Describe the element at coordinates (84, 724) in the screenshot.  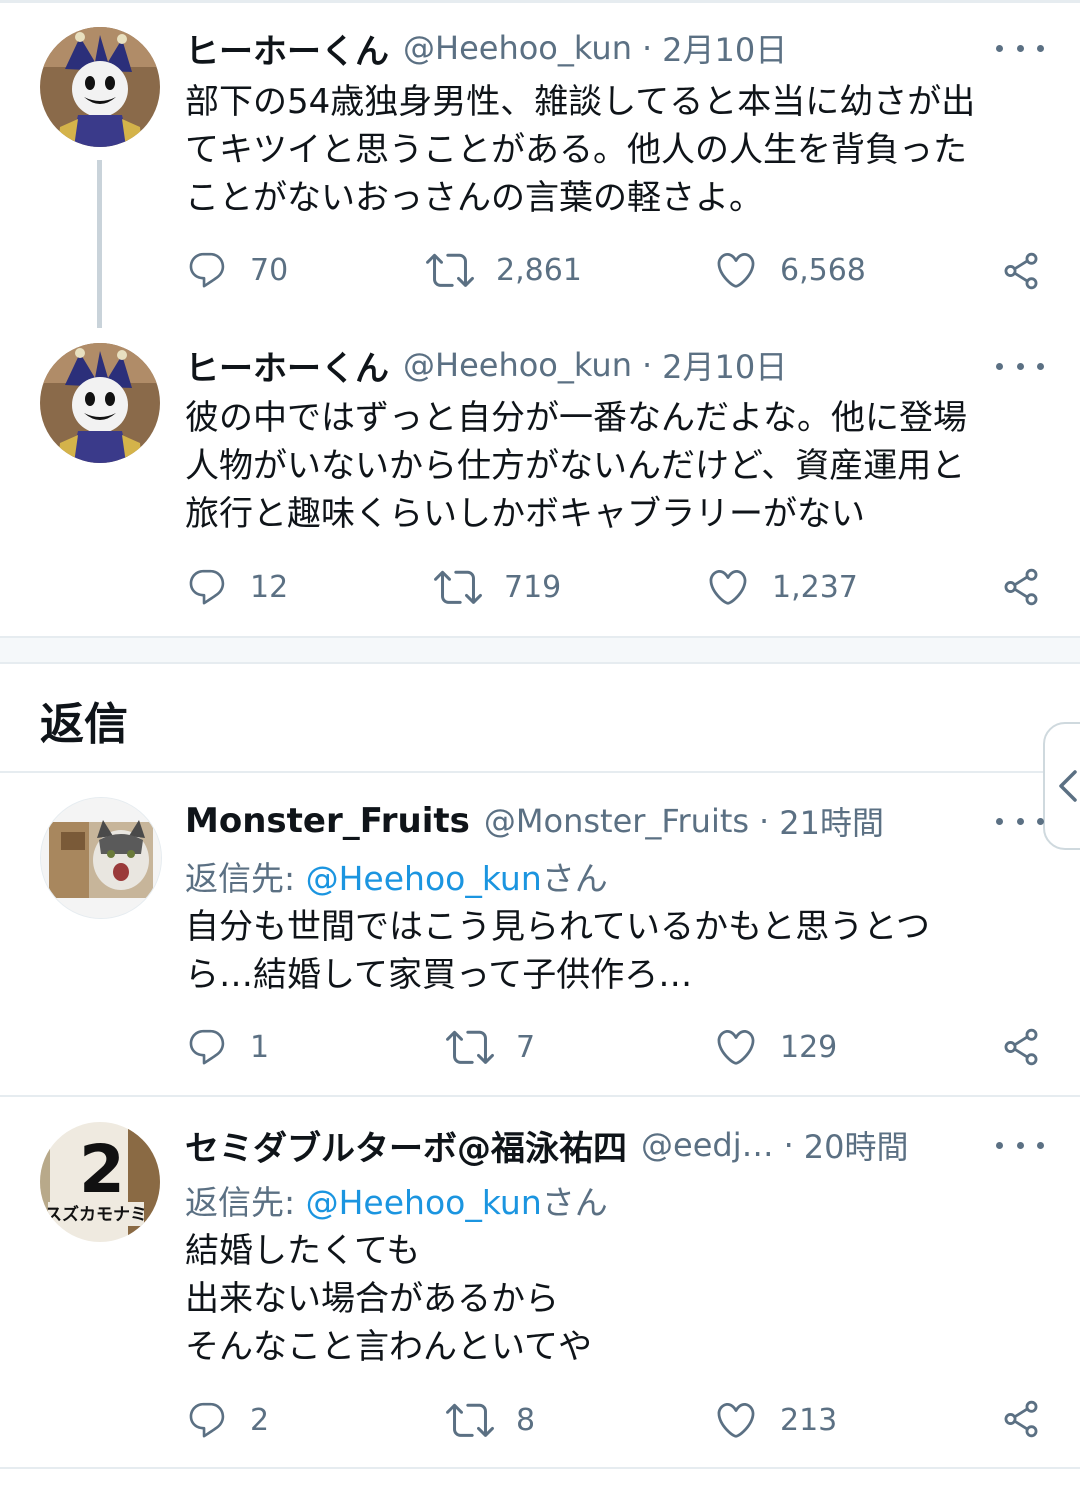
I see `replies-heading: 返信` at that location.